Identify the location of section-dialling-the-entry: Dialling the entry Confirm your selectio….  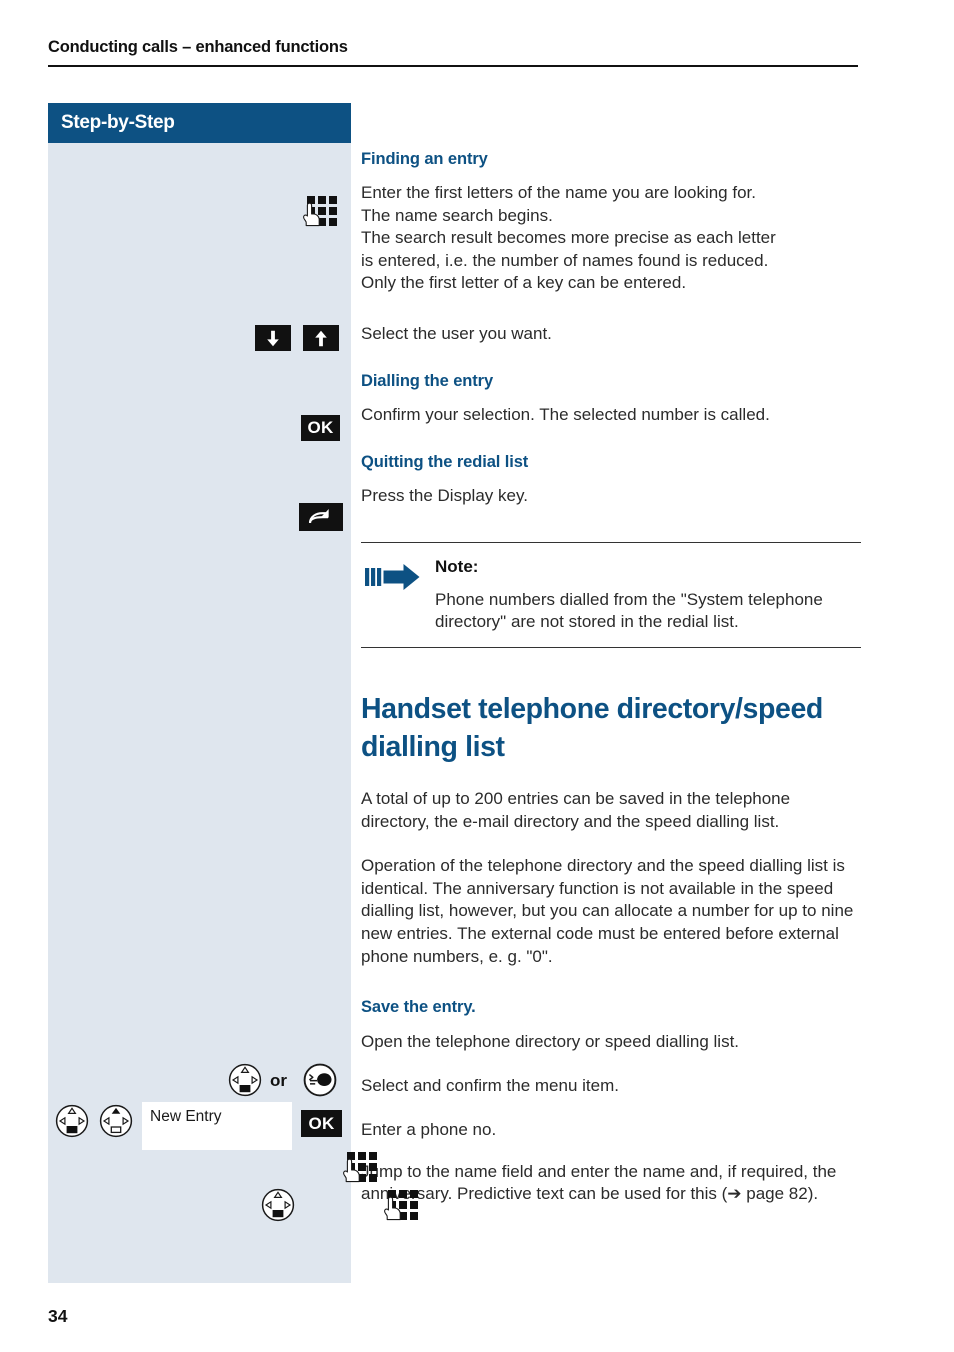
(611, 399).